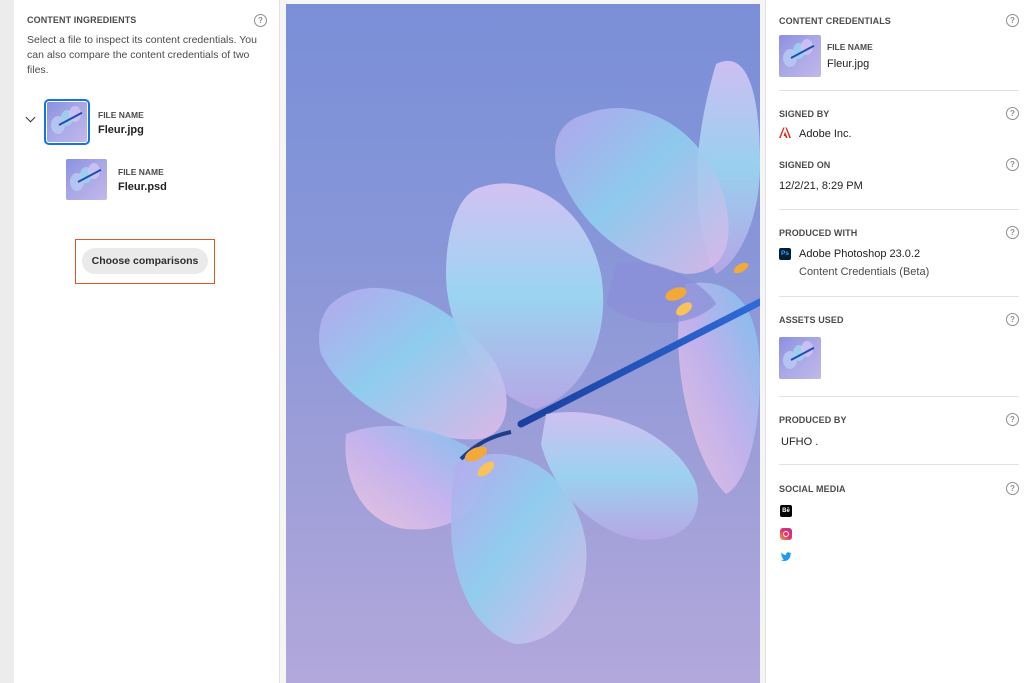  Describe the element at coordinates (818, 233) in the screenshot. I see `produced-with-heading: PRODUCED WITH` at that location.